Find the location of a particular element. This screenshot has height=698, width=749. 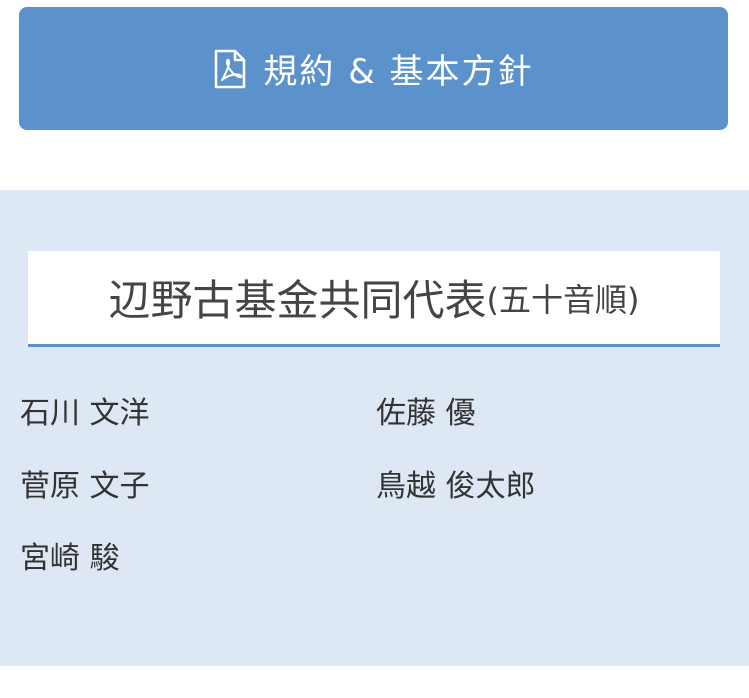

heading-subtitle: (五十音順) is located at coordinates (563, 299).